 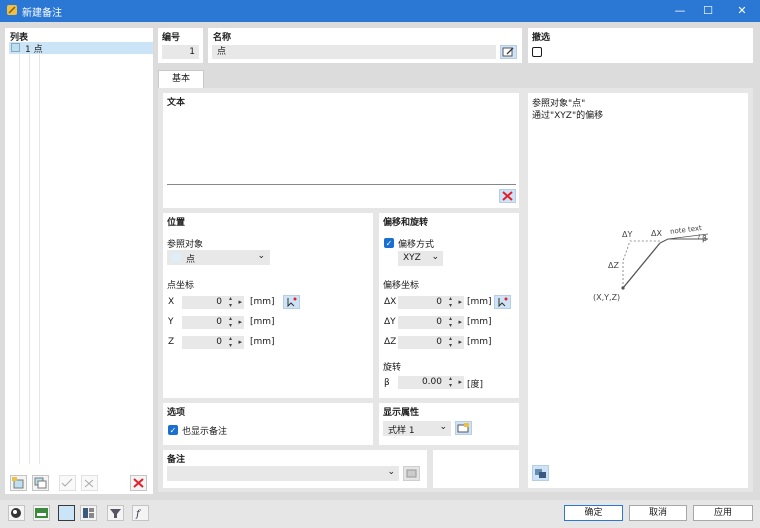 What do you see at coordinates (42, 13) in the screenshot?
I see `window-title: 新建备注` at bounding box center [42, 13].